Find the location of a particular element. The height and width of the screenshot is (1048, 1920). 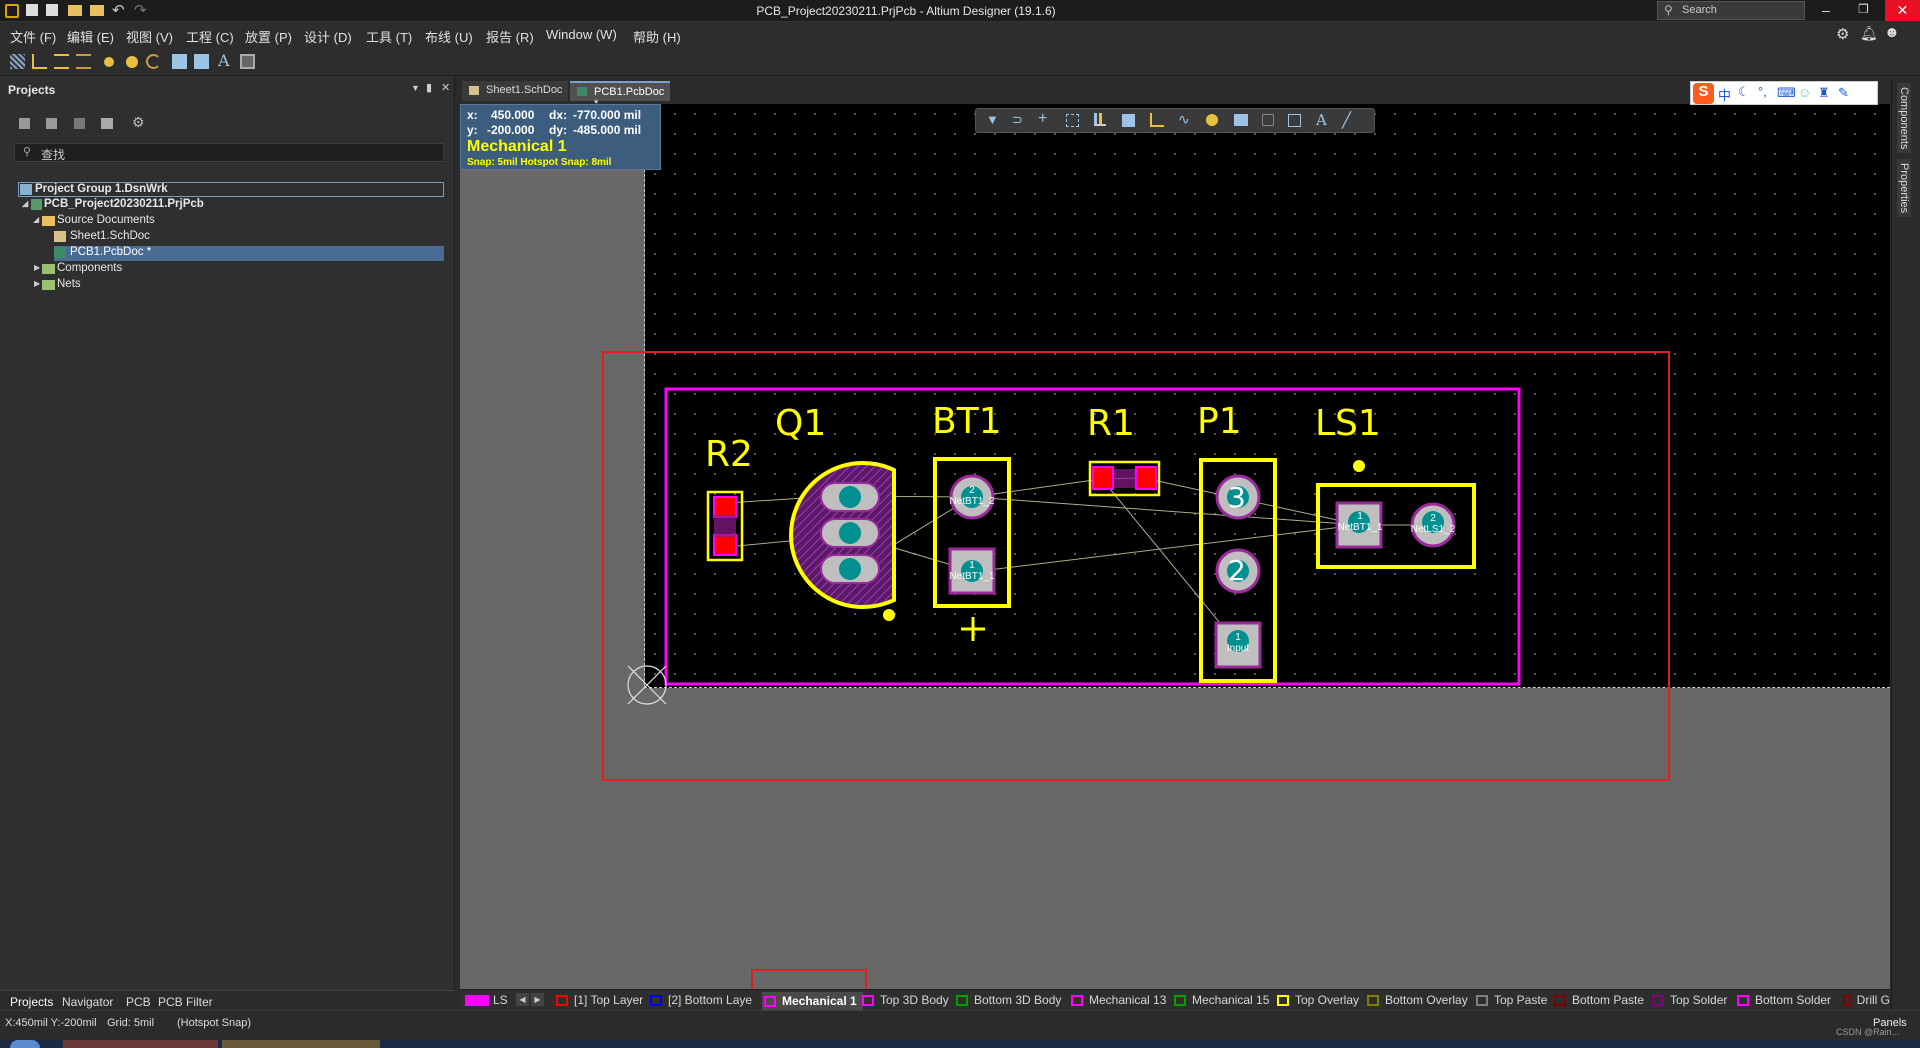

designator-r2: R2 is located at coordinates (729, 454).